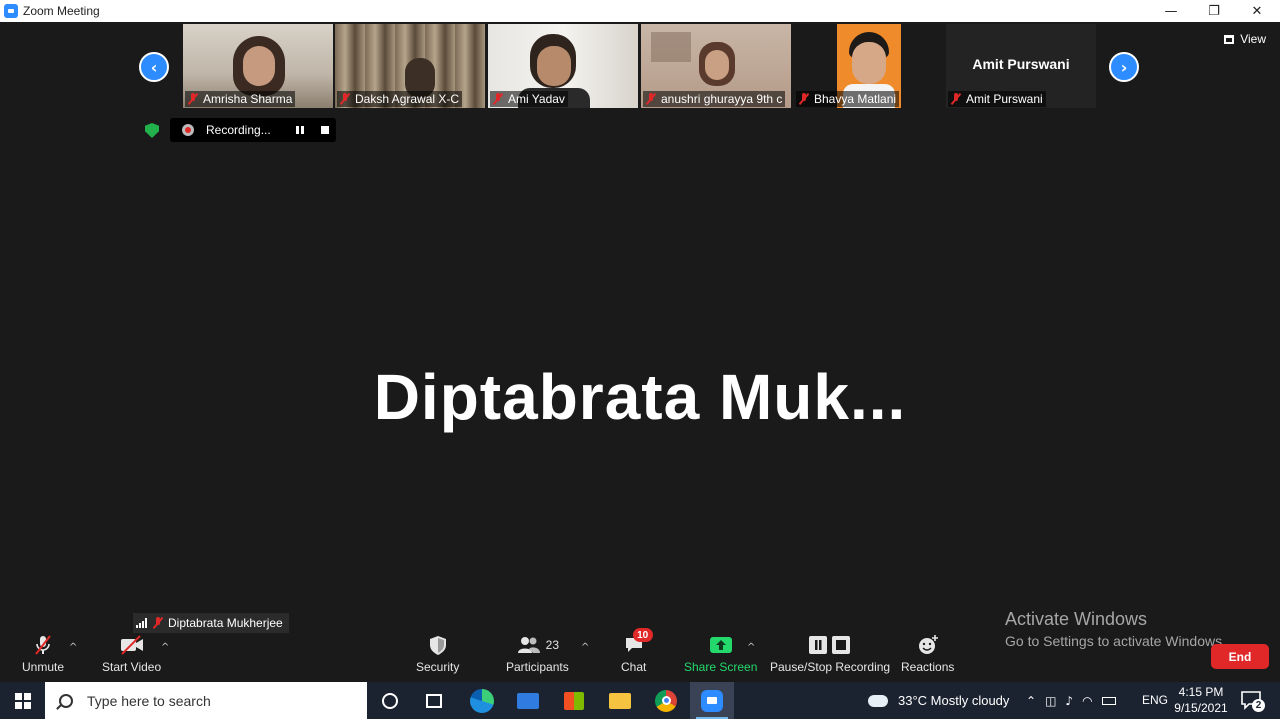 The width and height of the screenshot is (1280, 719). Describe the element at coordinates (225, 623) in the screenshot. I see `active-speaker-full-name: Diptabrata Mukherjee` at that location.